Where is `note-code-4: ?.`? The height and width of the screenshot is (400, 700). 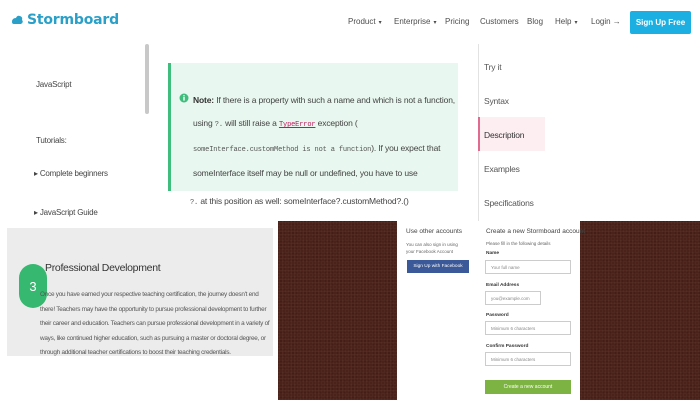 note-code-4: ?. is located at coordinates (194, 203).